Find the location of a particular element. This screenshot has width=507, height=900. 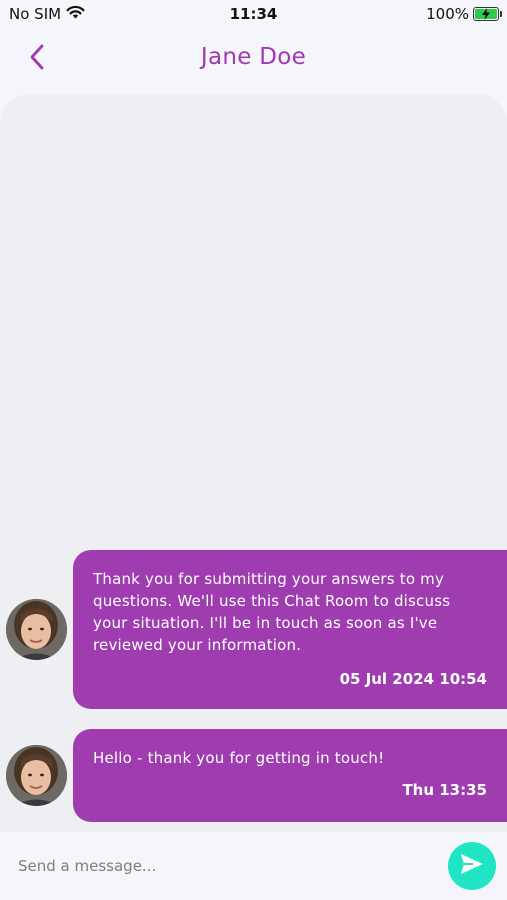

send-button is located at coordinates (472, 866).